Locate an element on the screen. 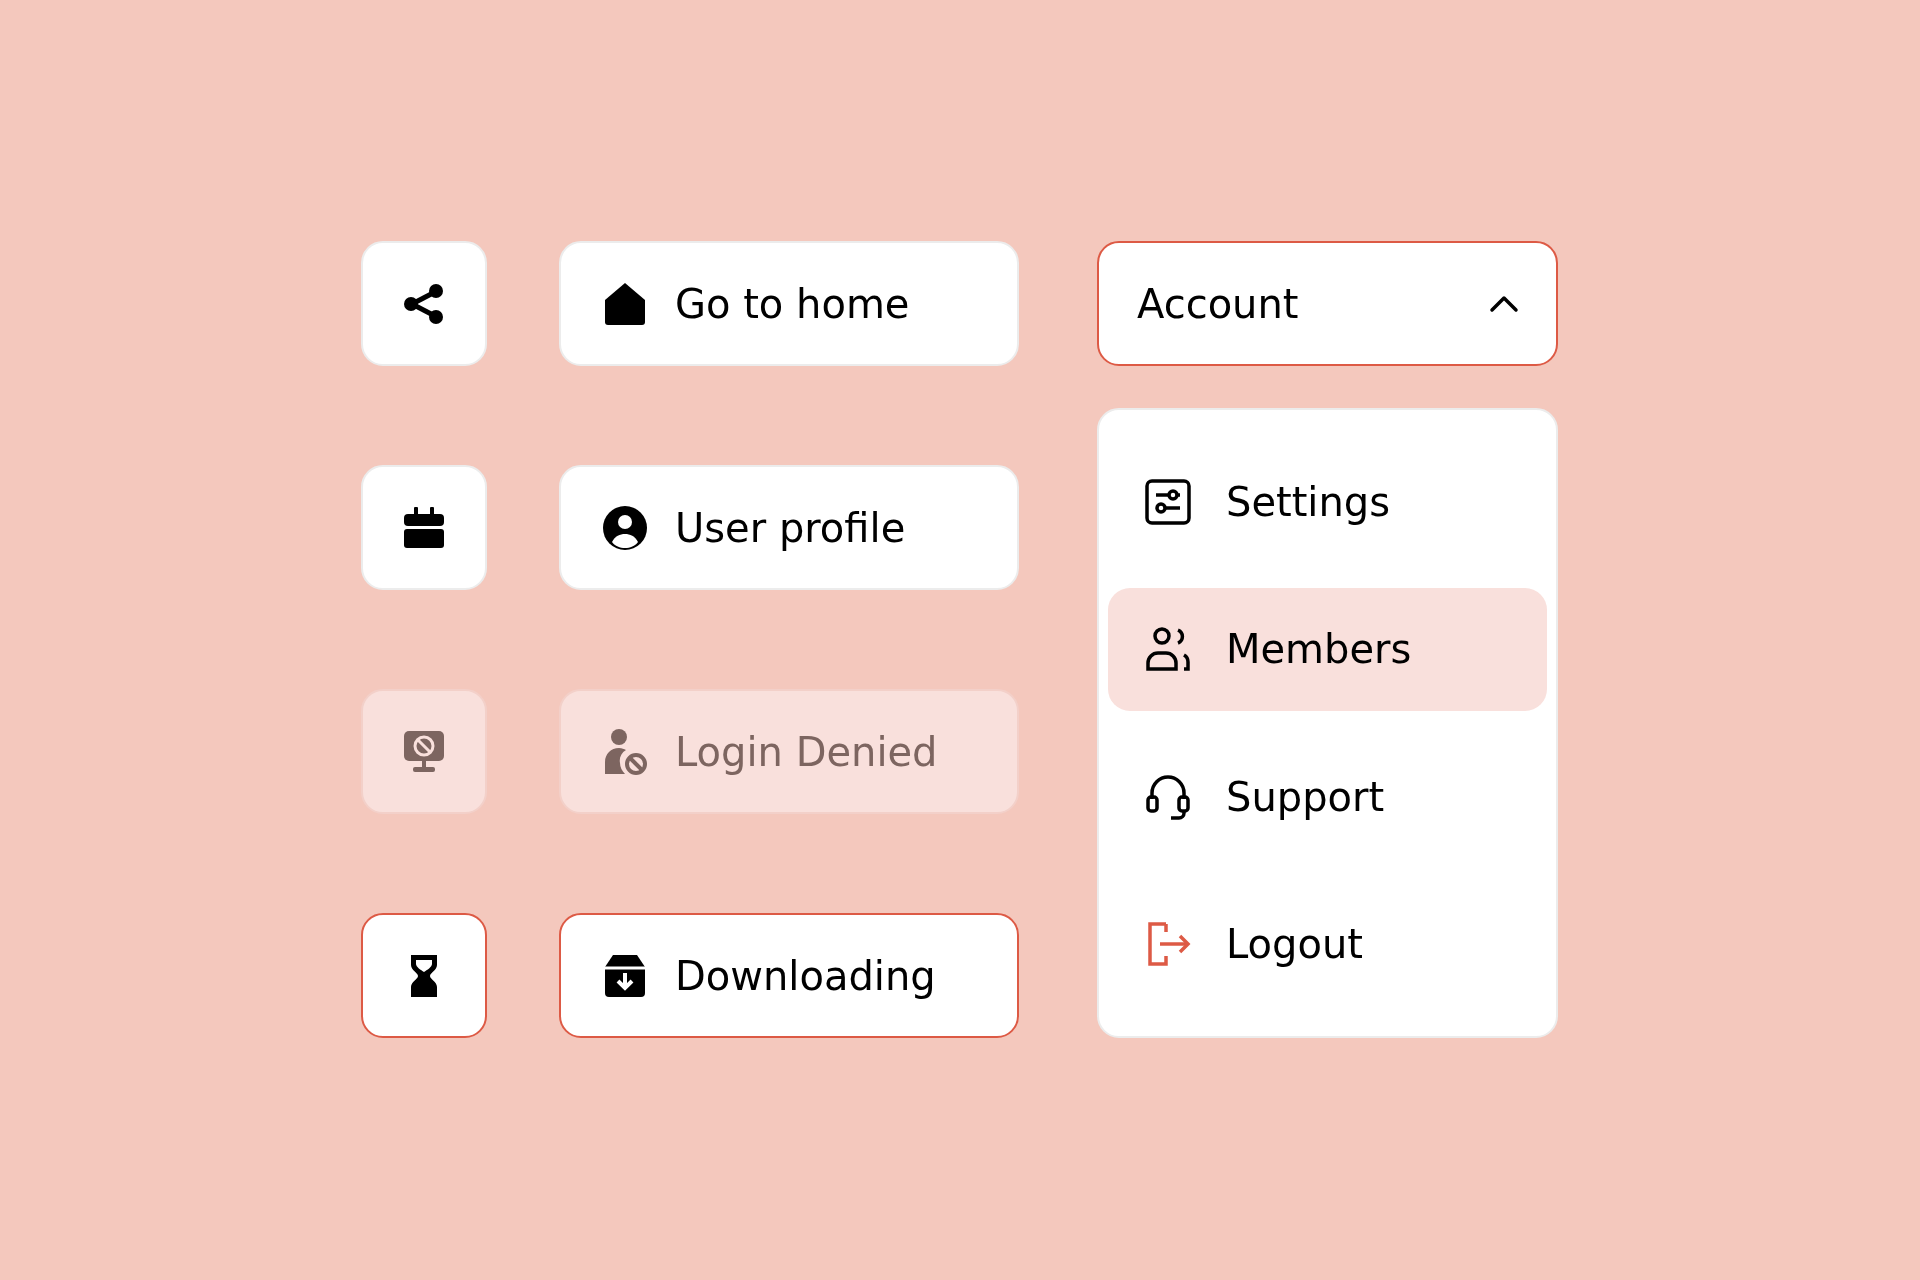 This screenshot has width=1920, height=1280. user-icon is located at coordinates (625, 527).